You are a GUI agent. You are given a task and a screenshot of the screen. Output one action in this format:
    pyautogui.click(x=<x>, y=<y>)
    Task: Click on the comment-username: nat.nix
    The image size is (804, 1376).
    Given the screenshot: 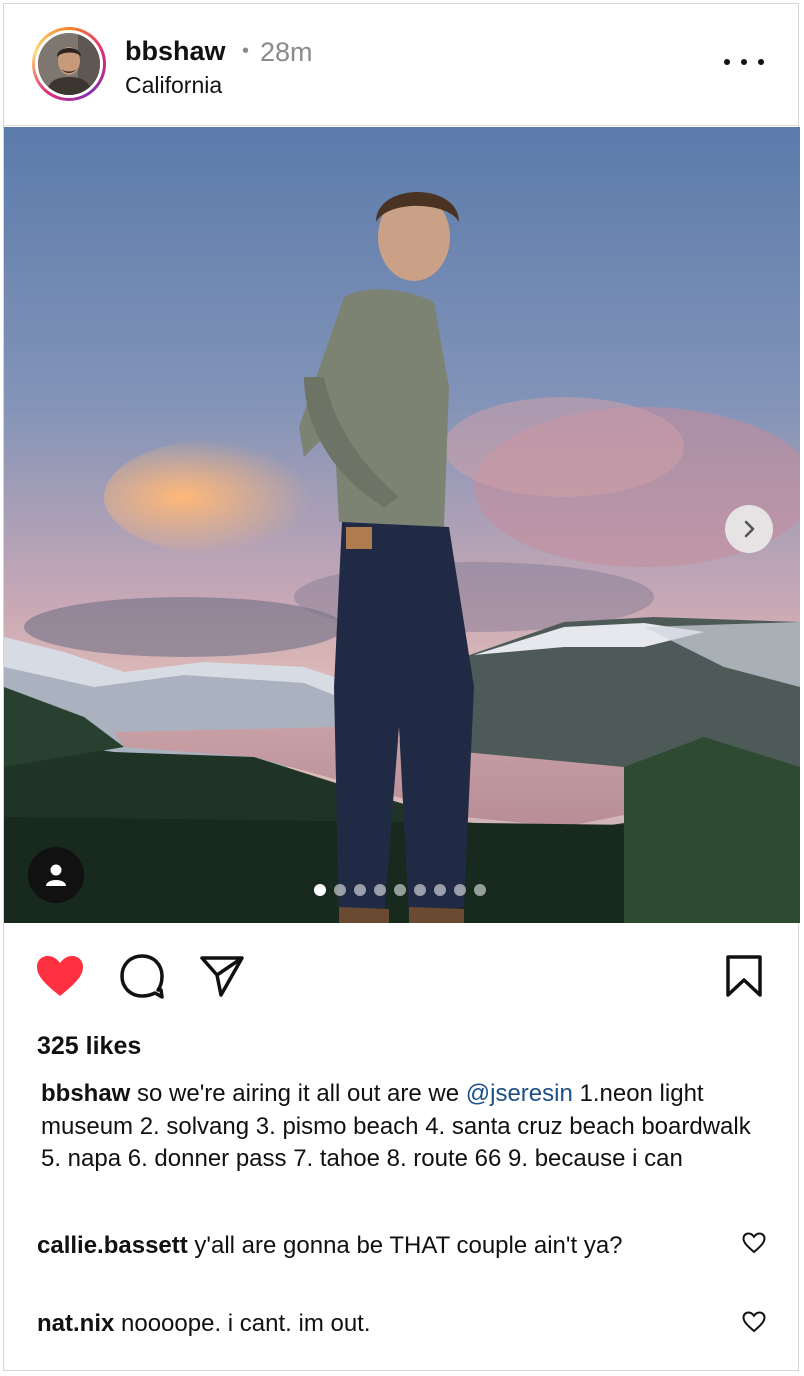 What is the action you would take?
    pyautogui.click(x=75, y=1323)
    